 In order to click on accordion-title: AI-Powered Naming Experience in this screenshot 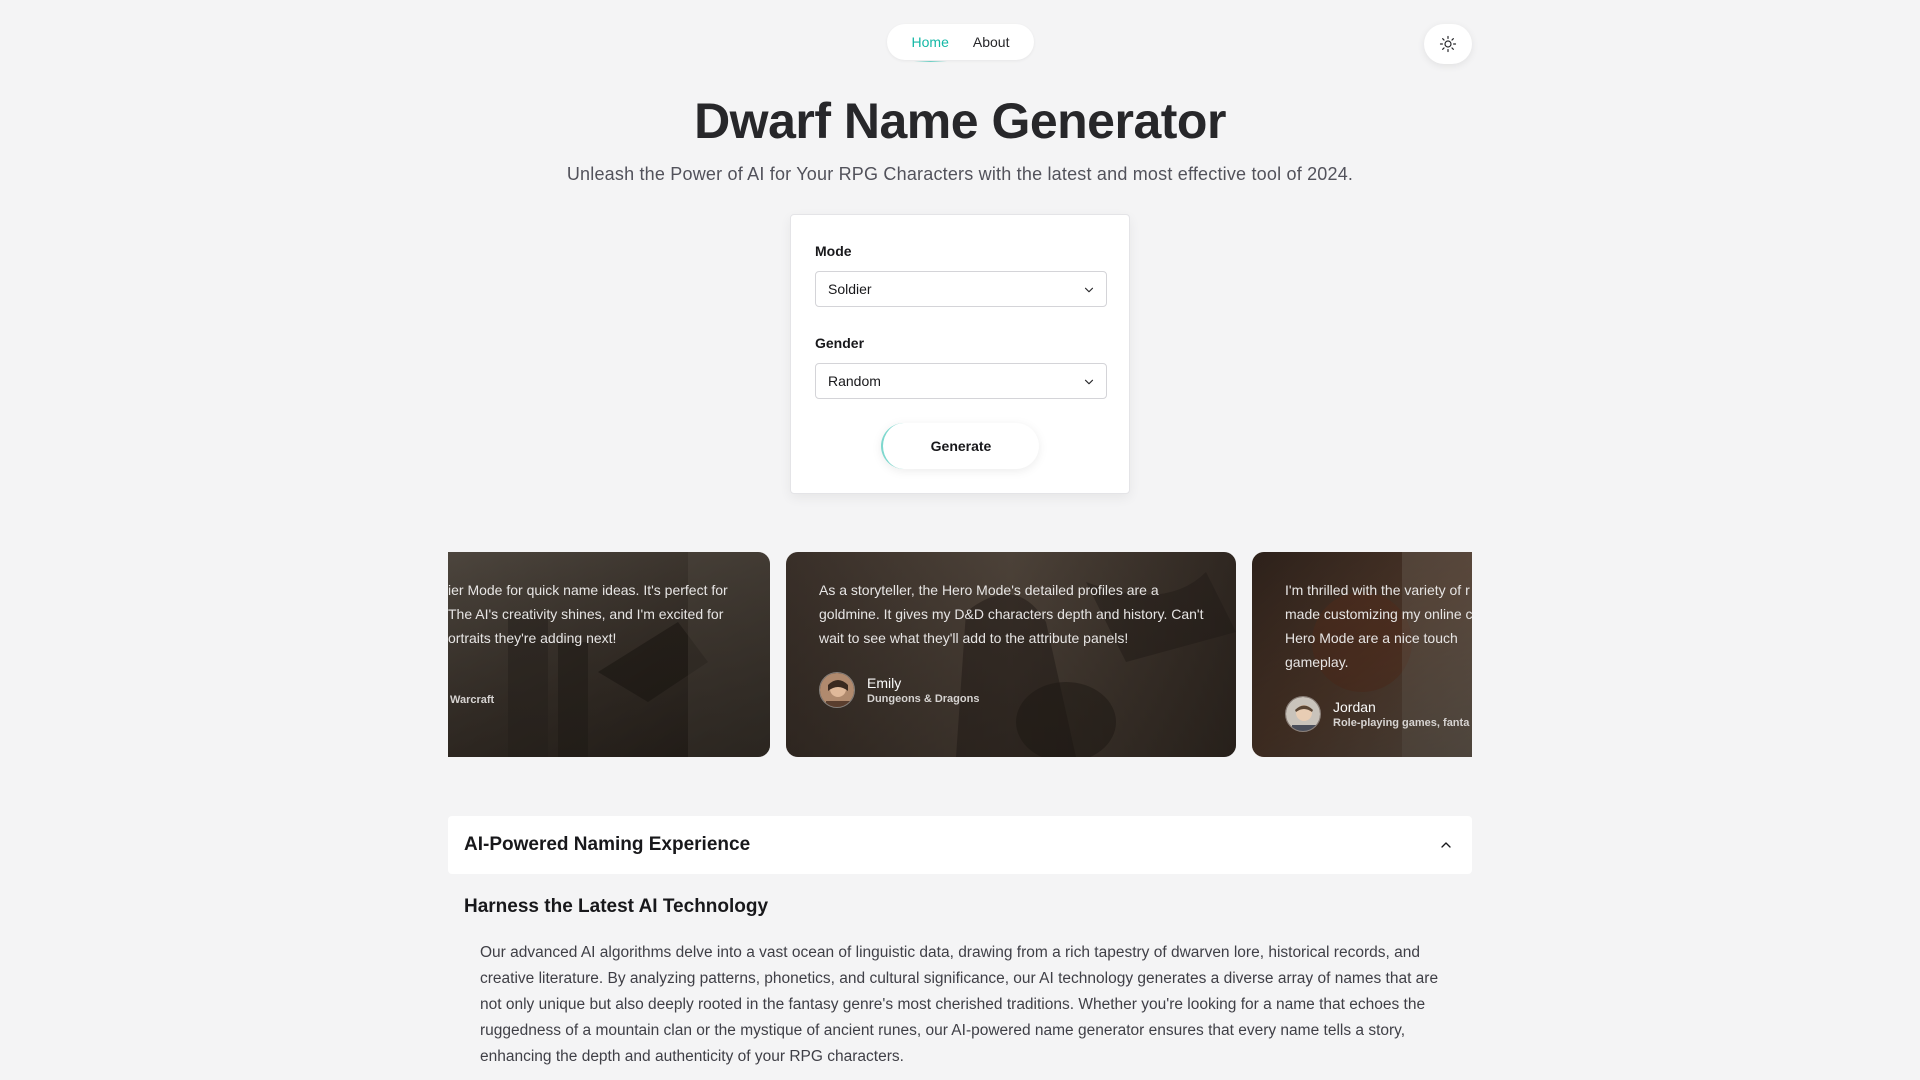, I will do `click(607, 844)`.